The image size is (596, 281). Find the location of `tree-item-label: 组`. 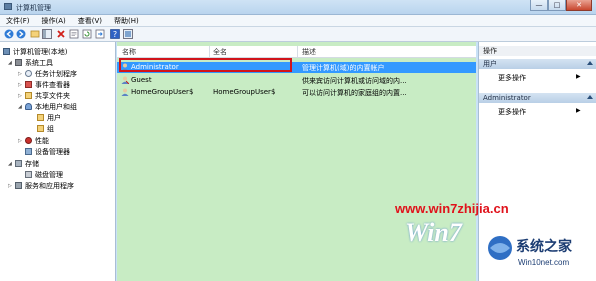

tree-item-label: 组 is located at coordinates (50, 128).